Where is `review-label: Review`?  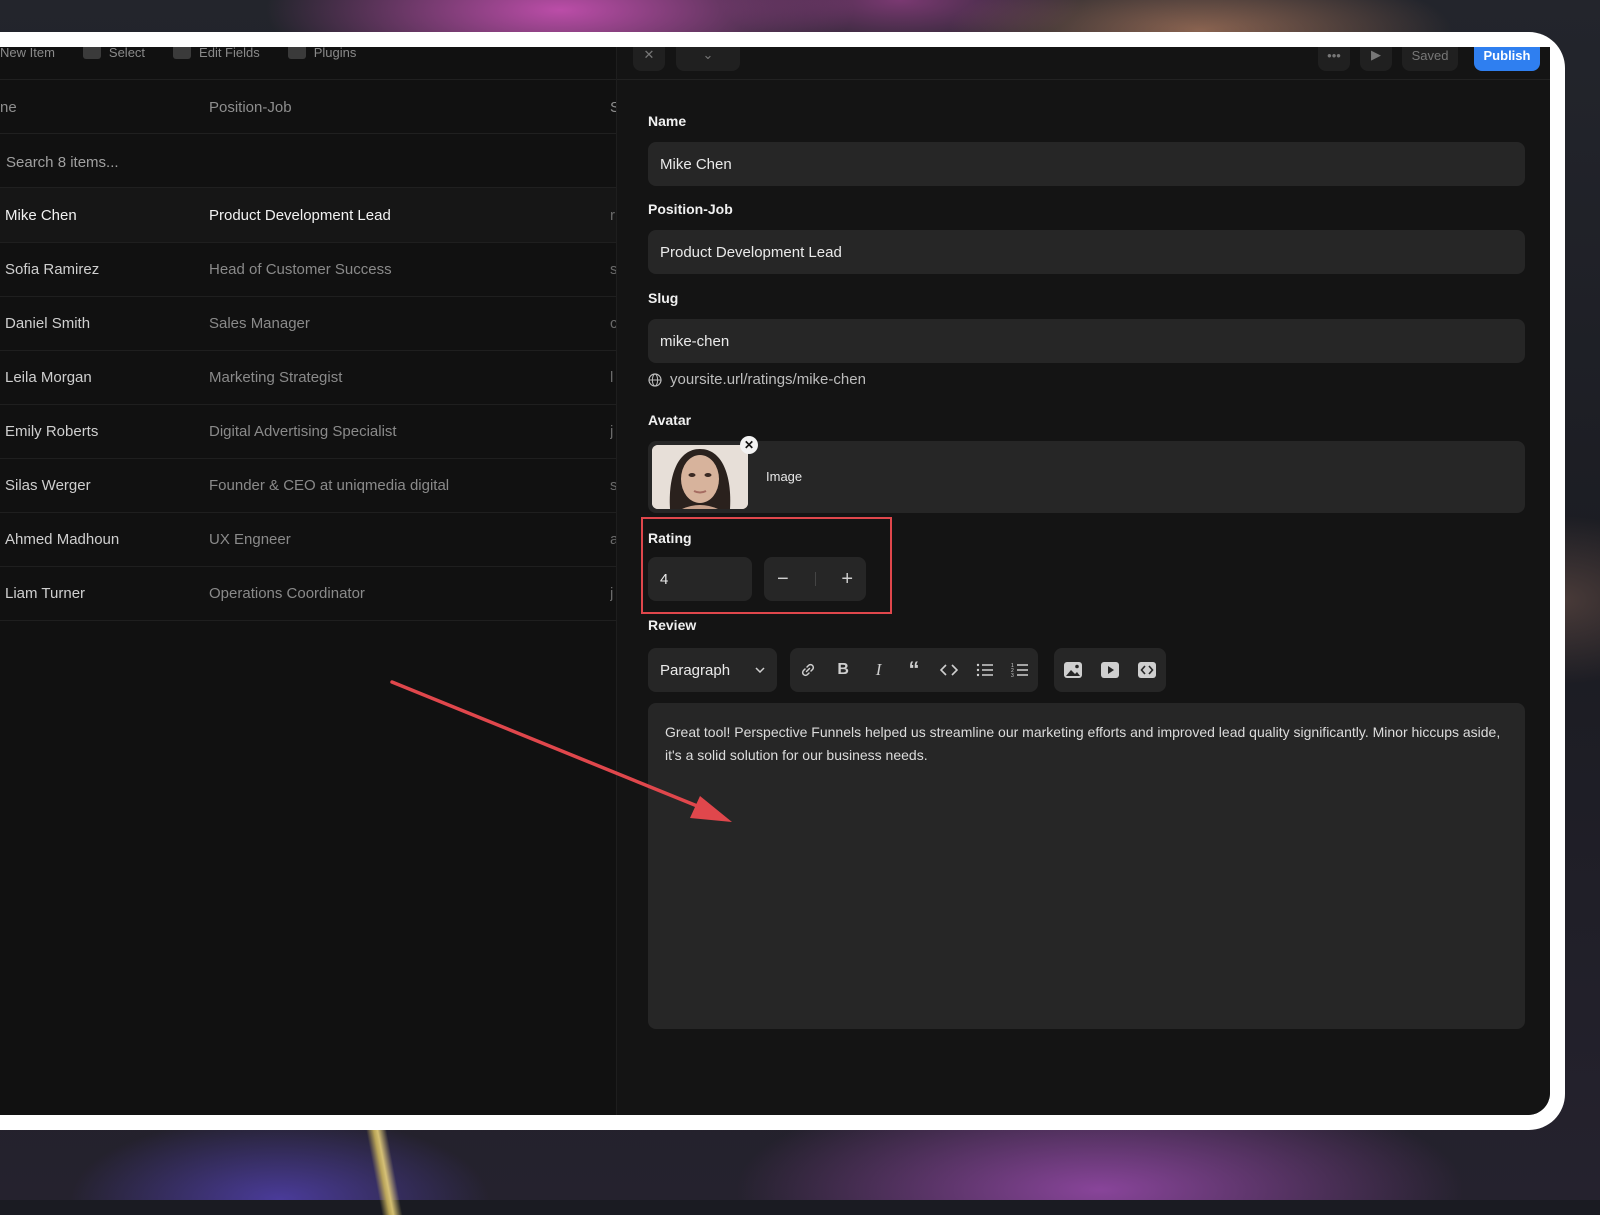 review-label: Review is located at coordinates (672, 625).